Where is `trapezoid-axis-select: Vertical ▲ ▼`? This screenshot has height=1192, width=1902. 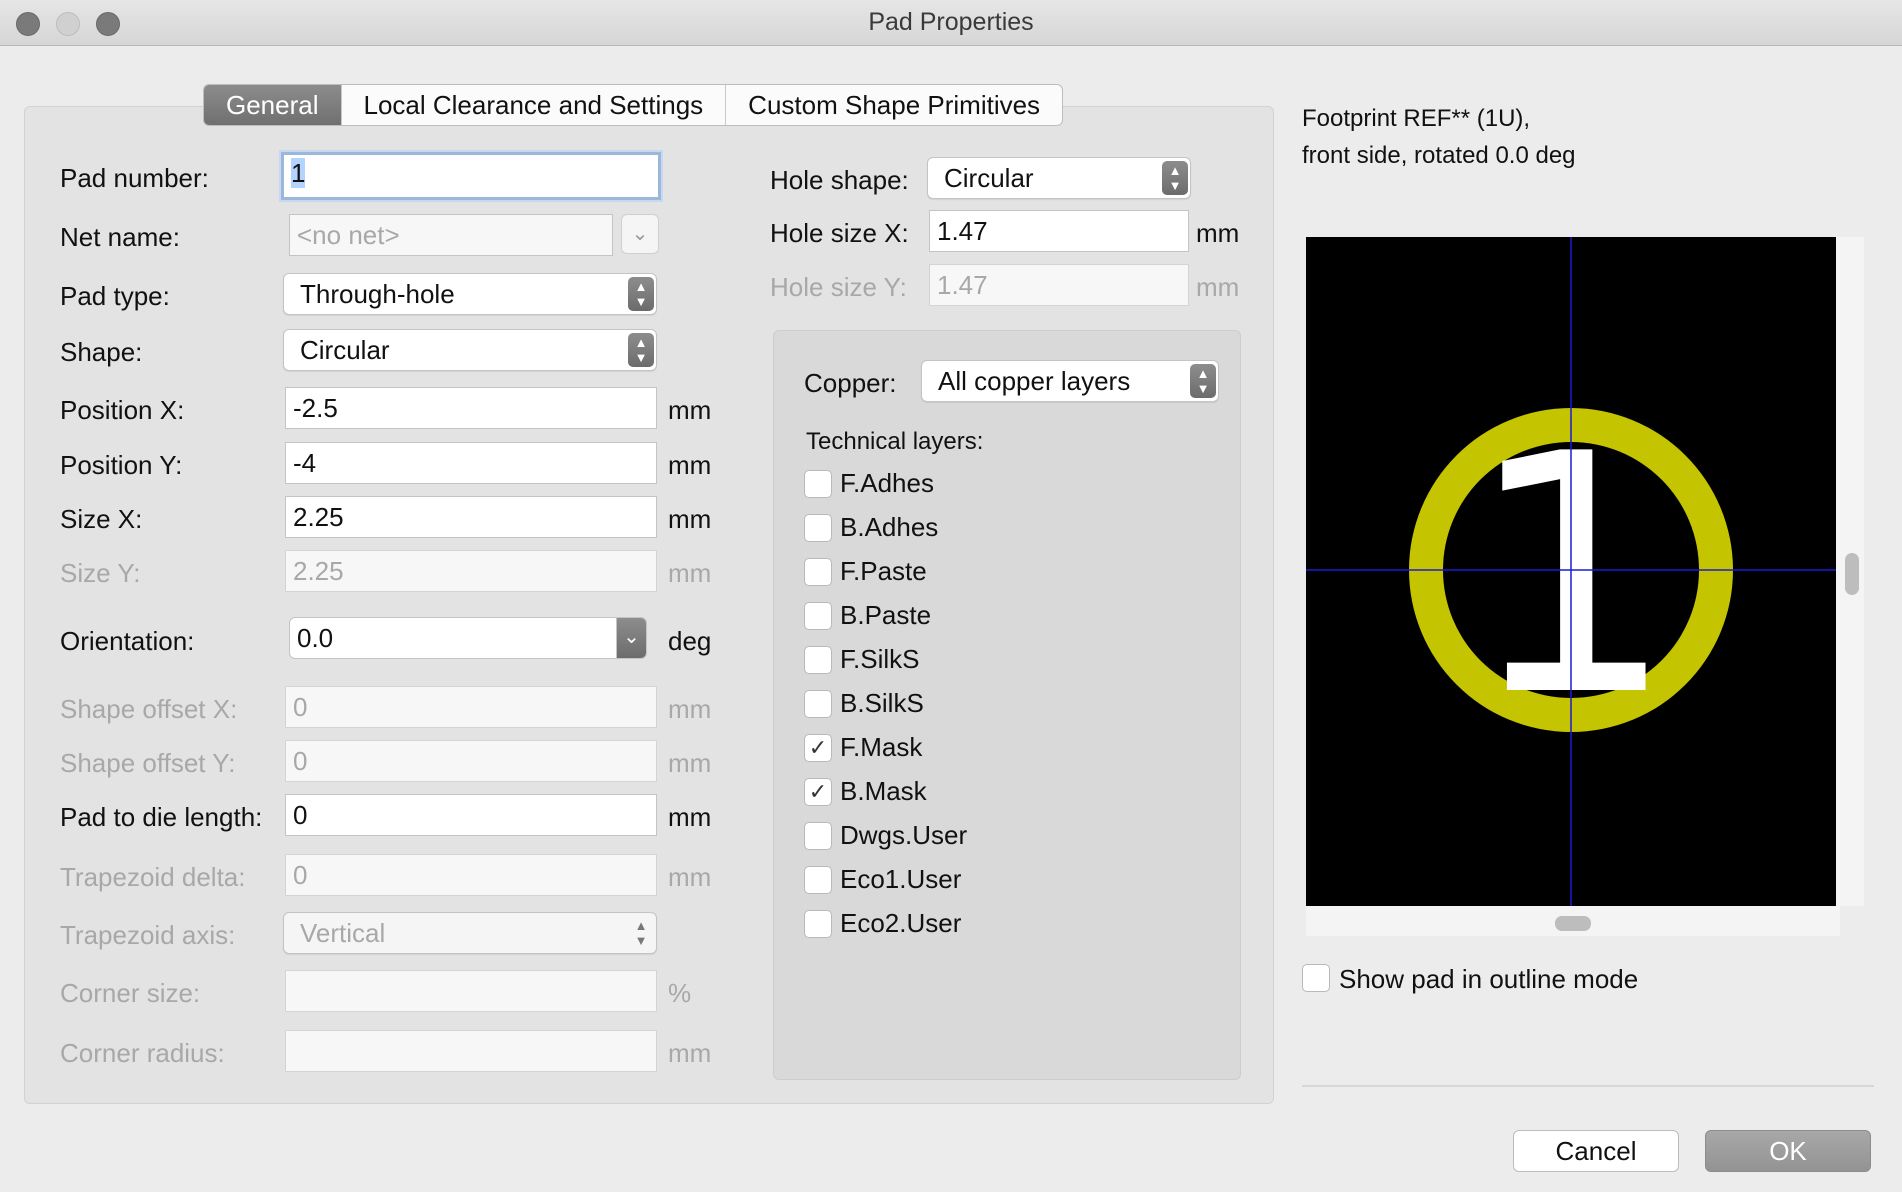
trapezoid-axis-select: Vertical ▲ ▼ is located at coordinates (470, 933).